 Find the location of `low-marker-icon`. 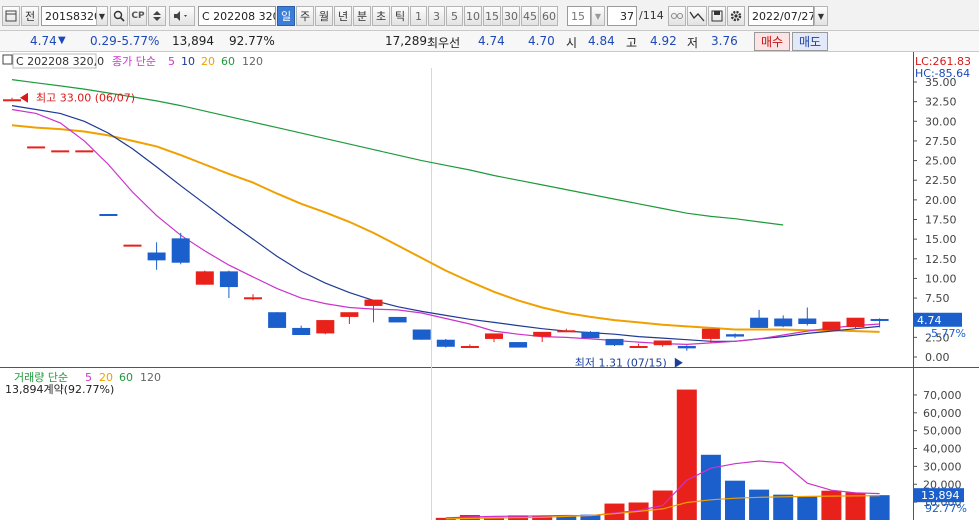

low-marker-icon is located at coordinates (678, 362).